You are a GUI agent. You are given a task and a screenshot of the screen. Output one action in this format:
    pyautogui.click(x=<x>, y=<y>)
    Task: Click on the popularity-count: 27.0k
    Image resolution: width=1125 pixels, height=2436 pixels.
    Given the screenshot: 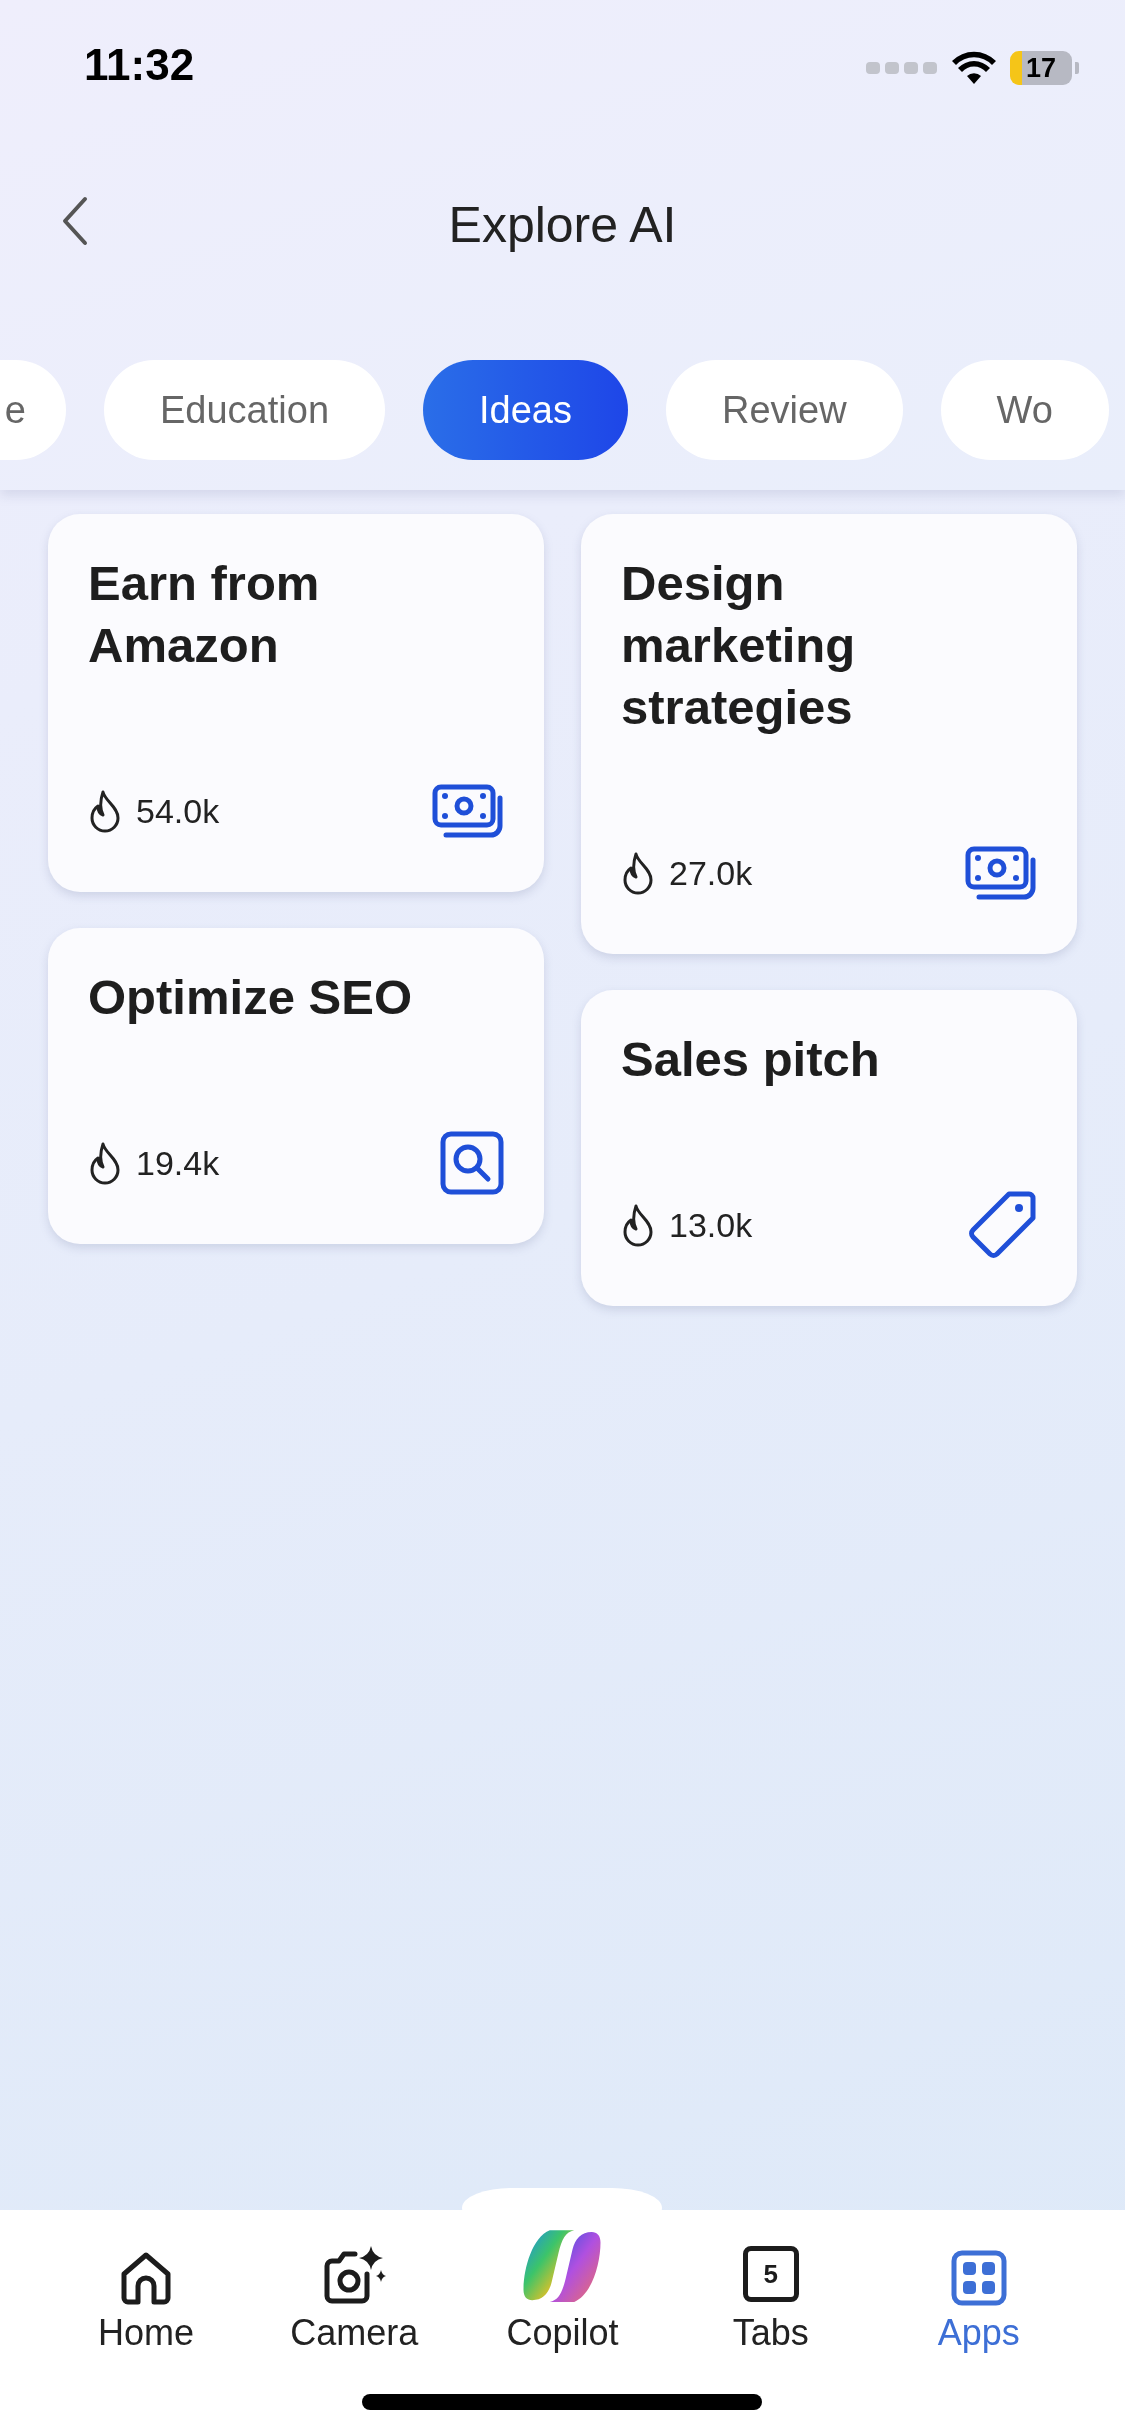 What is the action you would take?
    pyautogui.click(x=711, y=873)
    